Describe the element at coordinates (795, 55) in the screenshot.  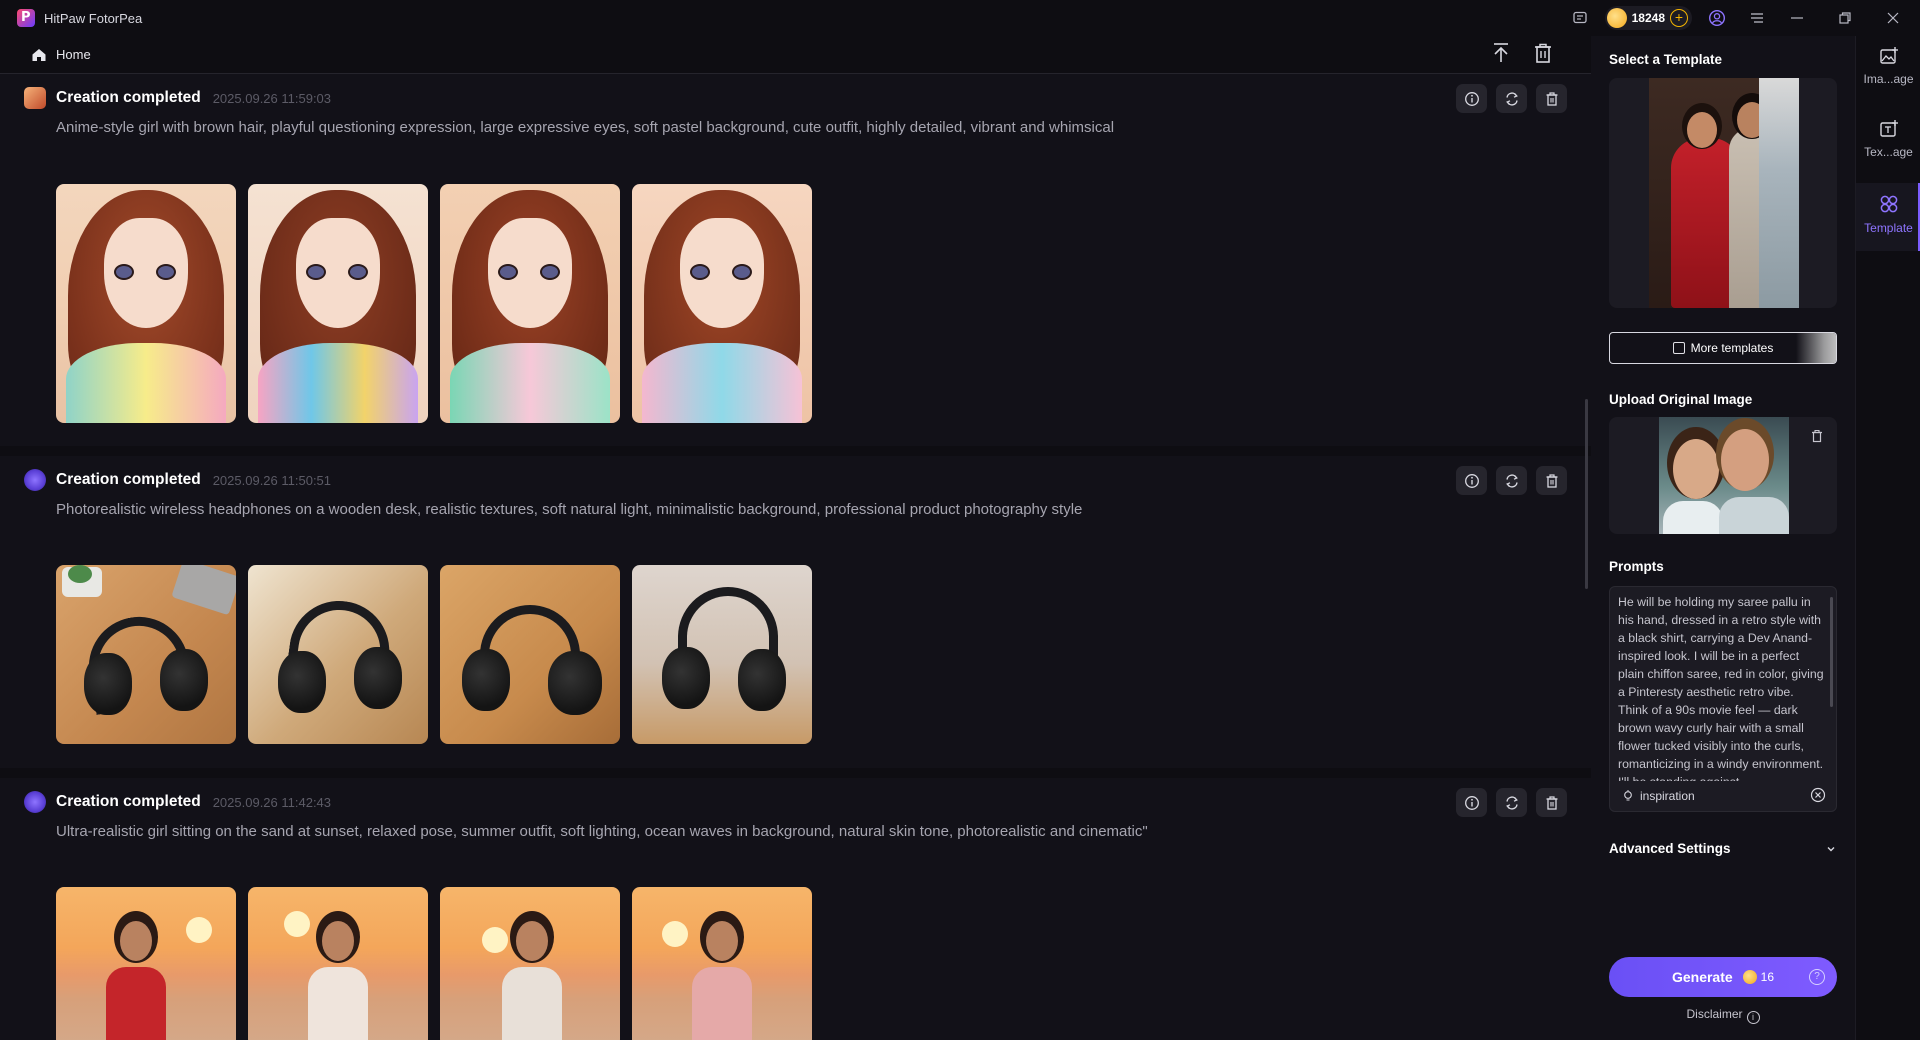
I see `home-bar: Home` at that location.